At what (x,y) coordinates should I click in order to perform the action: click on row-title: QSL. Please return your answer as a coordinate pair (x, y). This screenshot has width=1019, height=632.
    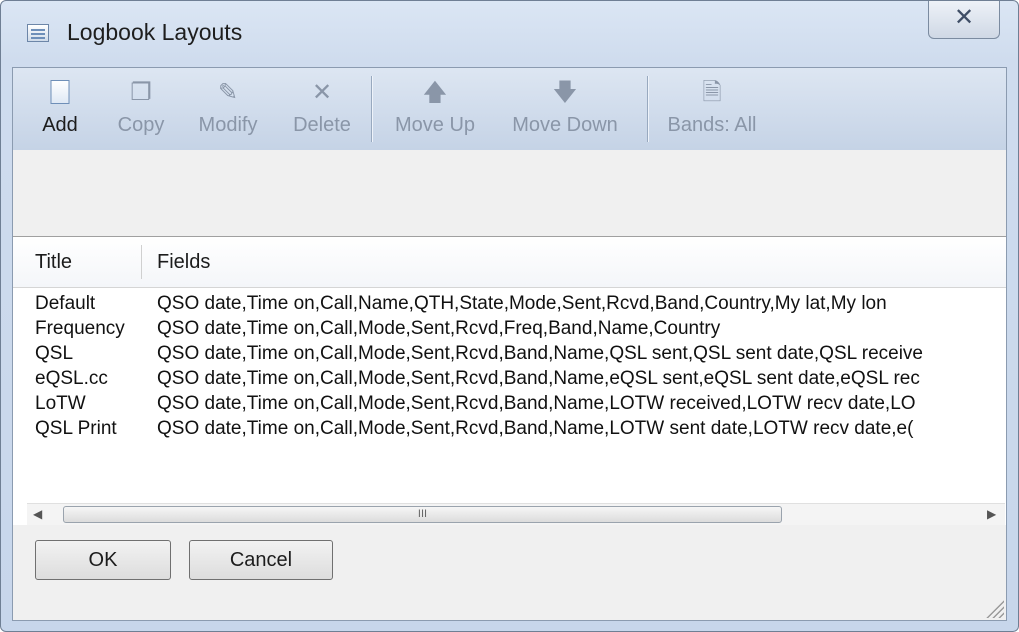
    Looking at the image, I should click on (54, 353).